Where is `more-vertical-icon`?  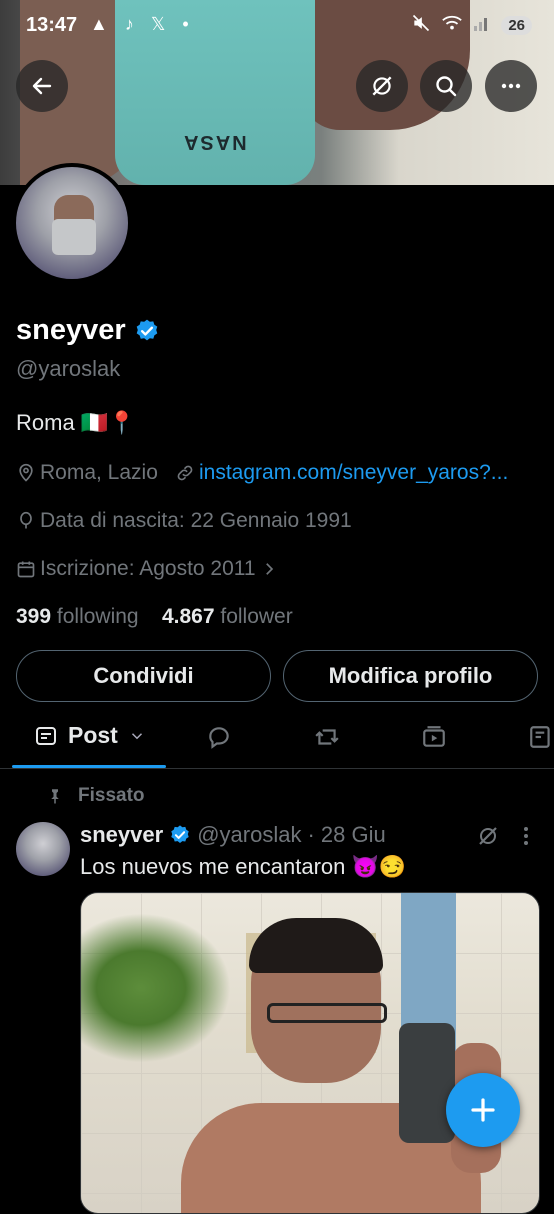 more-vertical-icon is located at coordinates (526, 836).